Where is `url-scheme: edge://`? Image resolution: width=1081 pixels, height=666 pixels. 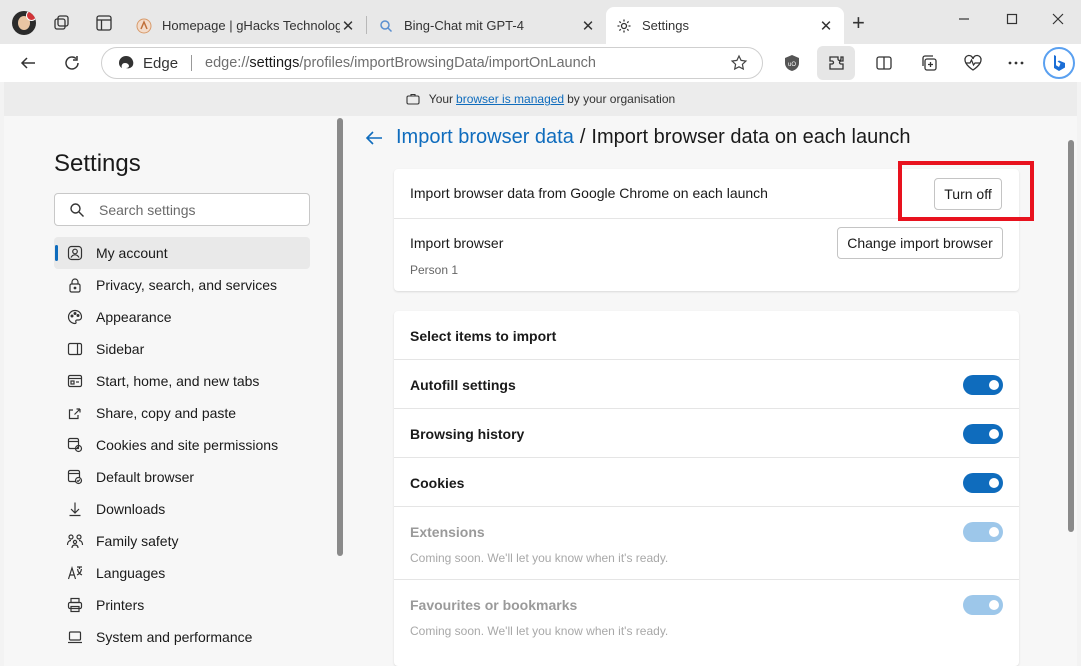
url-scheme: edge:// is located at coordinates (227, 63).